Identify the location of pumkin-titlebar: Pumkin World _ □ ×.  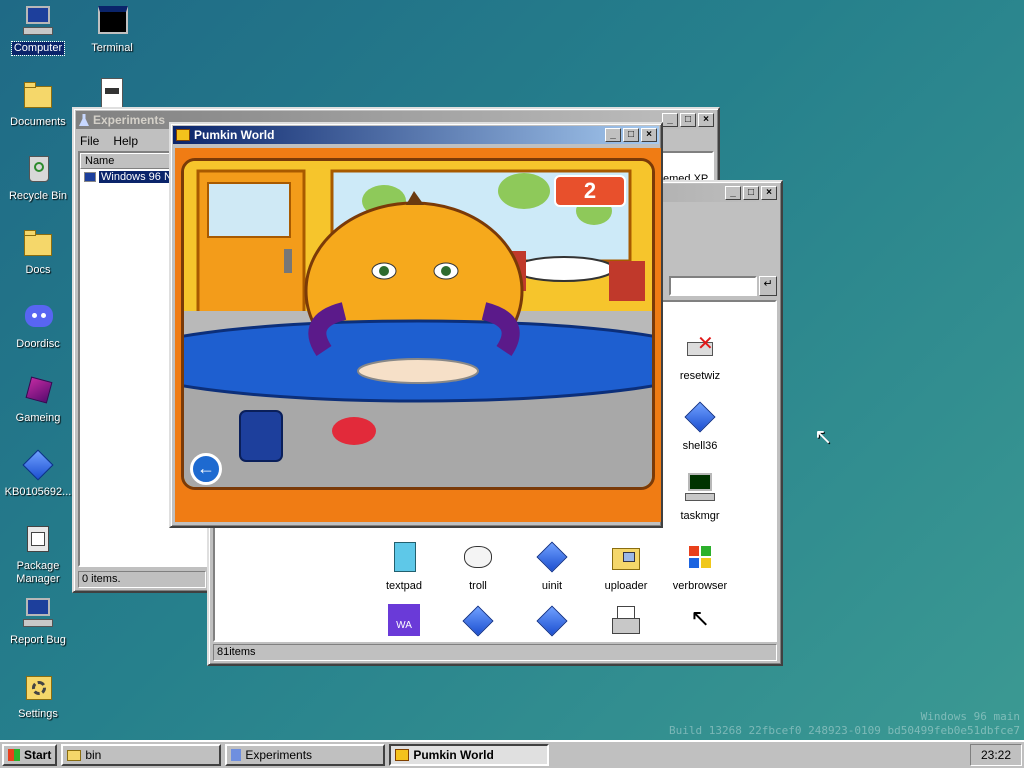
(416, 135).